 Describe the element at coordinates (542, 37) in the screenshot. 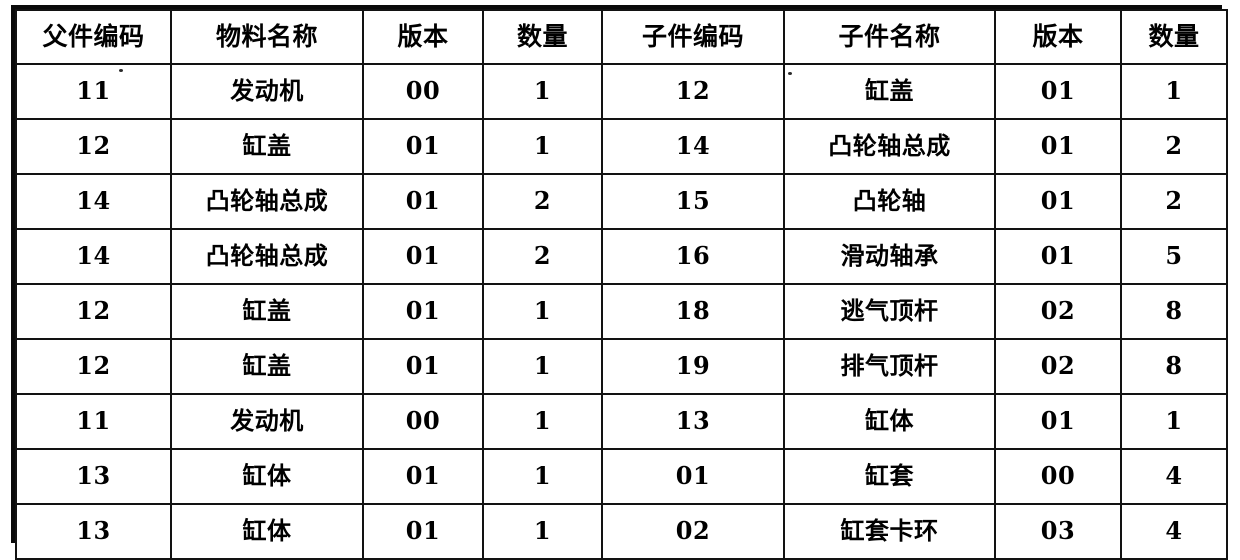

I see `column-header-quantity-1: 数量` at that location.